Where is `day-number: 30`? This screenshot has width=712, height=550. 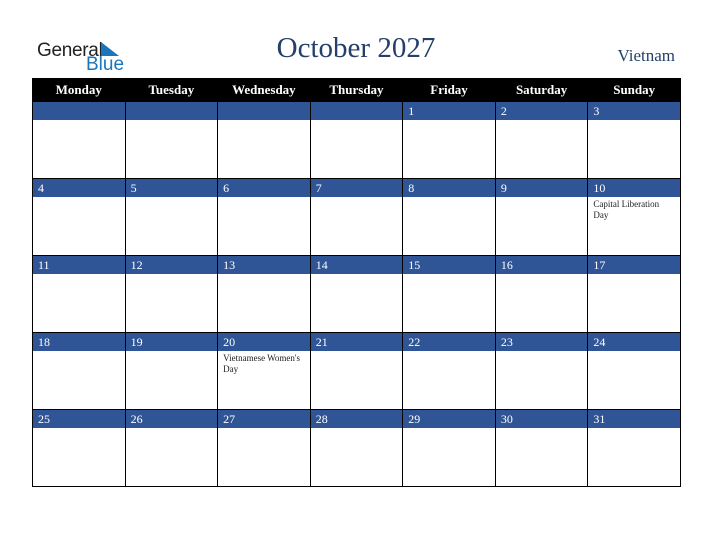 day-number: 30 is located at coordinates (541, 419).